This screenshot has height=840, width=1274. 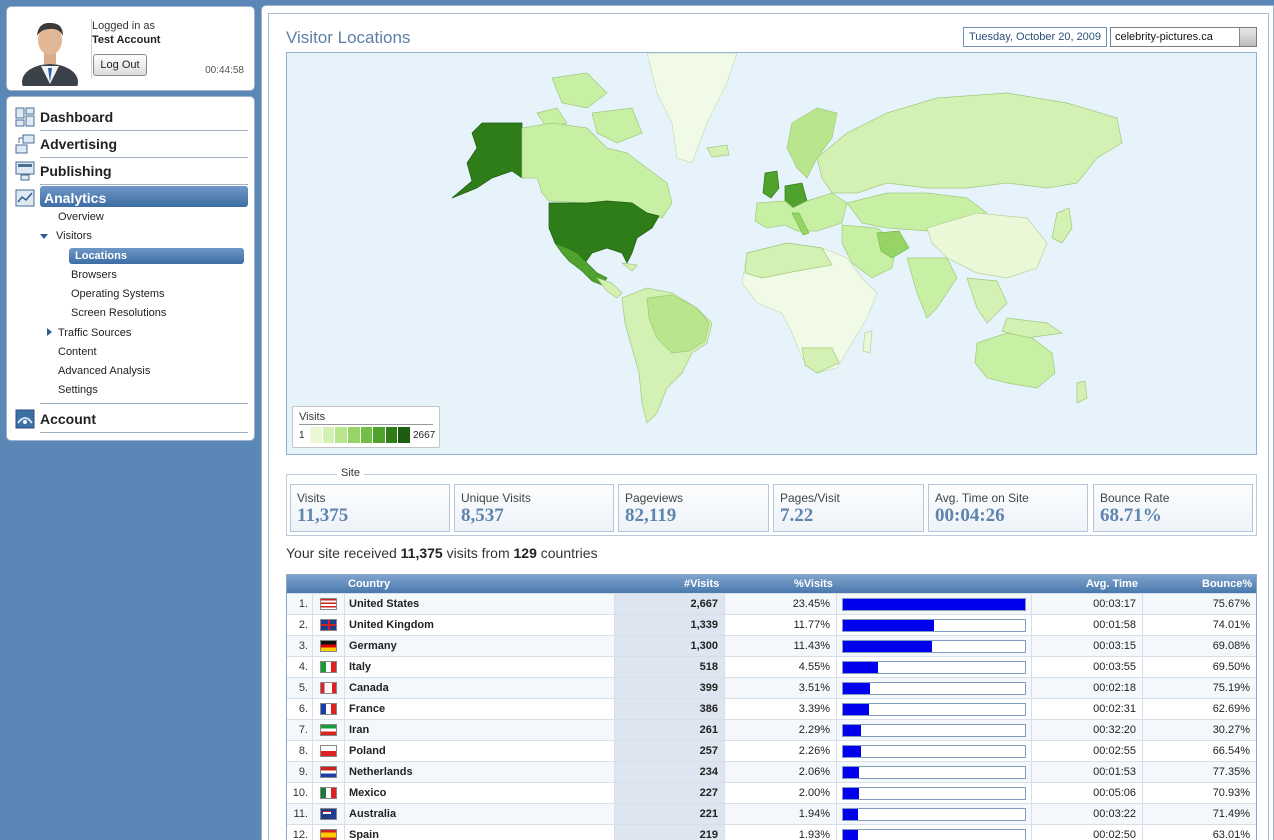 What do you see at coordinates (118, 294) in the screenshot?
I see `nav-operating-systems: Operating Systems` at bounding box center [118, 294].